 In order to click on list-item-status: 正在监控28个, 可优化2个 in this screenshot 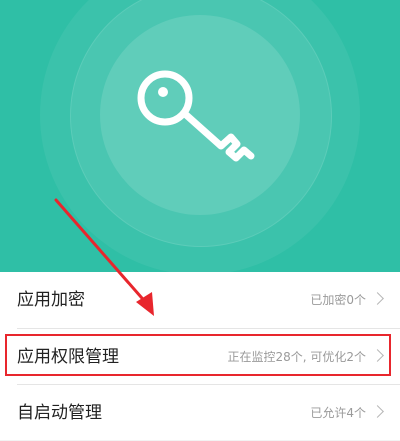, I will do `click(296, 357)`.